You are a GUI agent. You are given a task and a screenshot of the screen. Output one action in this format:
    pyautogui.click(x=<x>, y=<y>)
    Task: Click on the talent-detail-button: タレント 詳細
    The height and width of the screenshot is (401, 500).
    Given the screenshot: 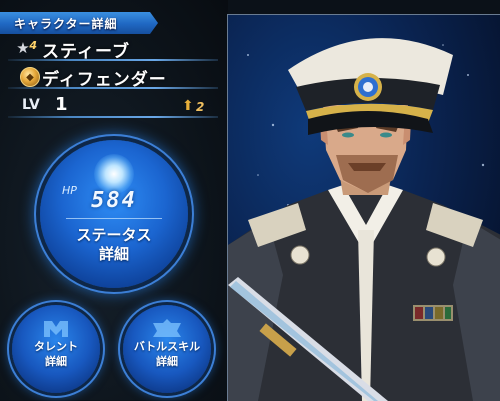 What is the action you would take?
    pyautogui.click(x=56, y=349)
    